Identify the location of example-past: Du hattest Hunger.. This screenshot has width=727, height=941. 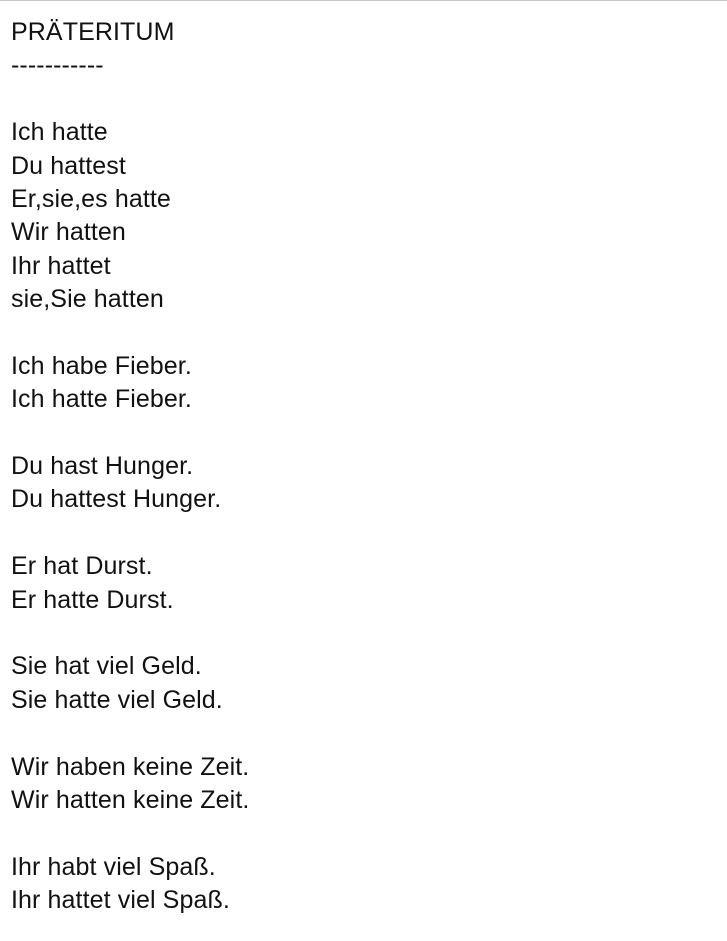
(116, 499).